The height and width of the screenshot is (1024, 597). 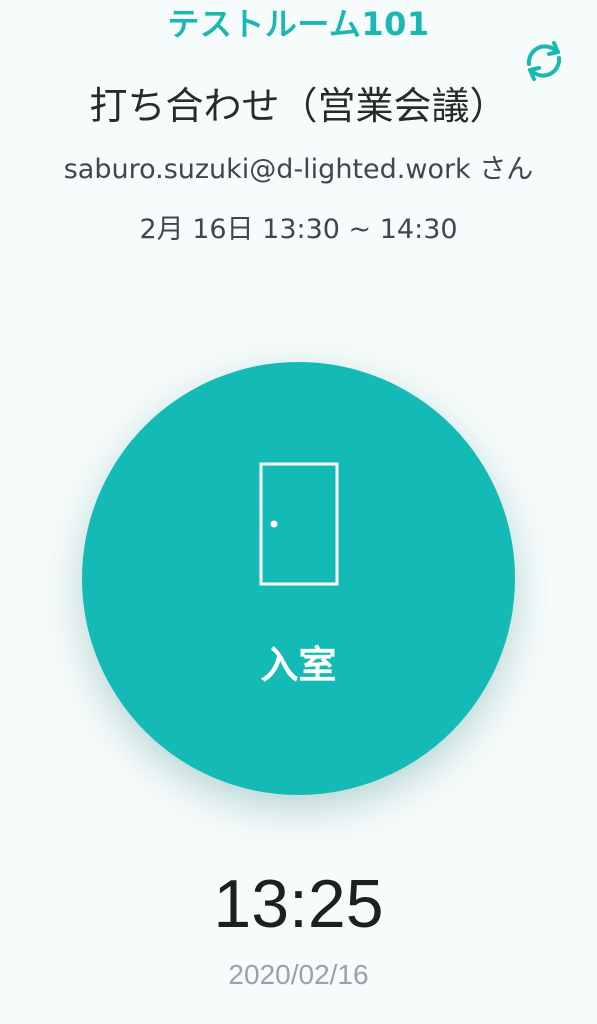 I want to click on meeting-title: 打ち合わせ（営業会議）, so click(x=298, y=106).